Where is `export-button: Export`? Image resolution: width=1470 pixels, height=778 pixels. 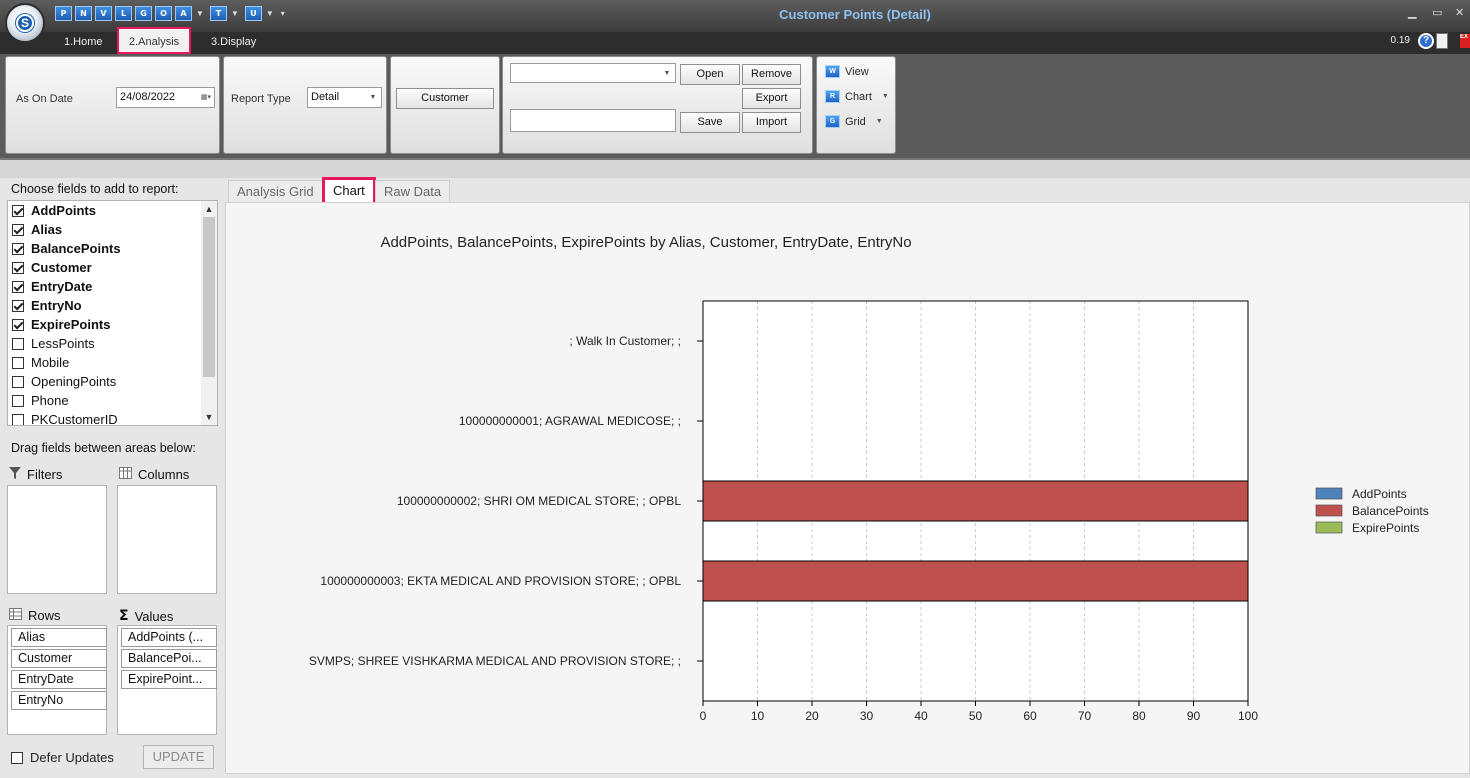 export-button: Export is located at coordinates (771, 98).